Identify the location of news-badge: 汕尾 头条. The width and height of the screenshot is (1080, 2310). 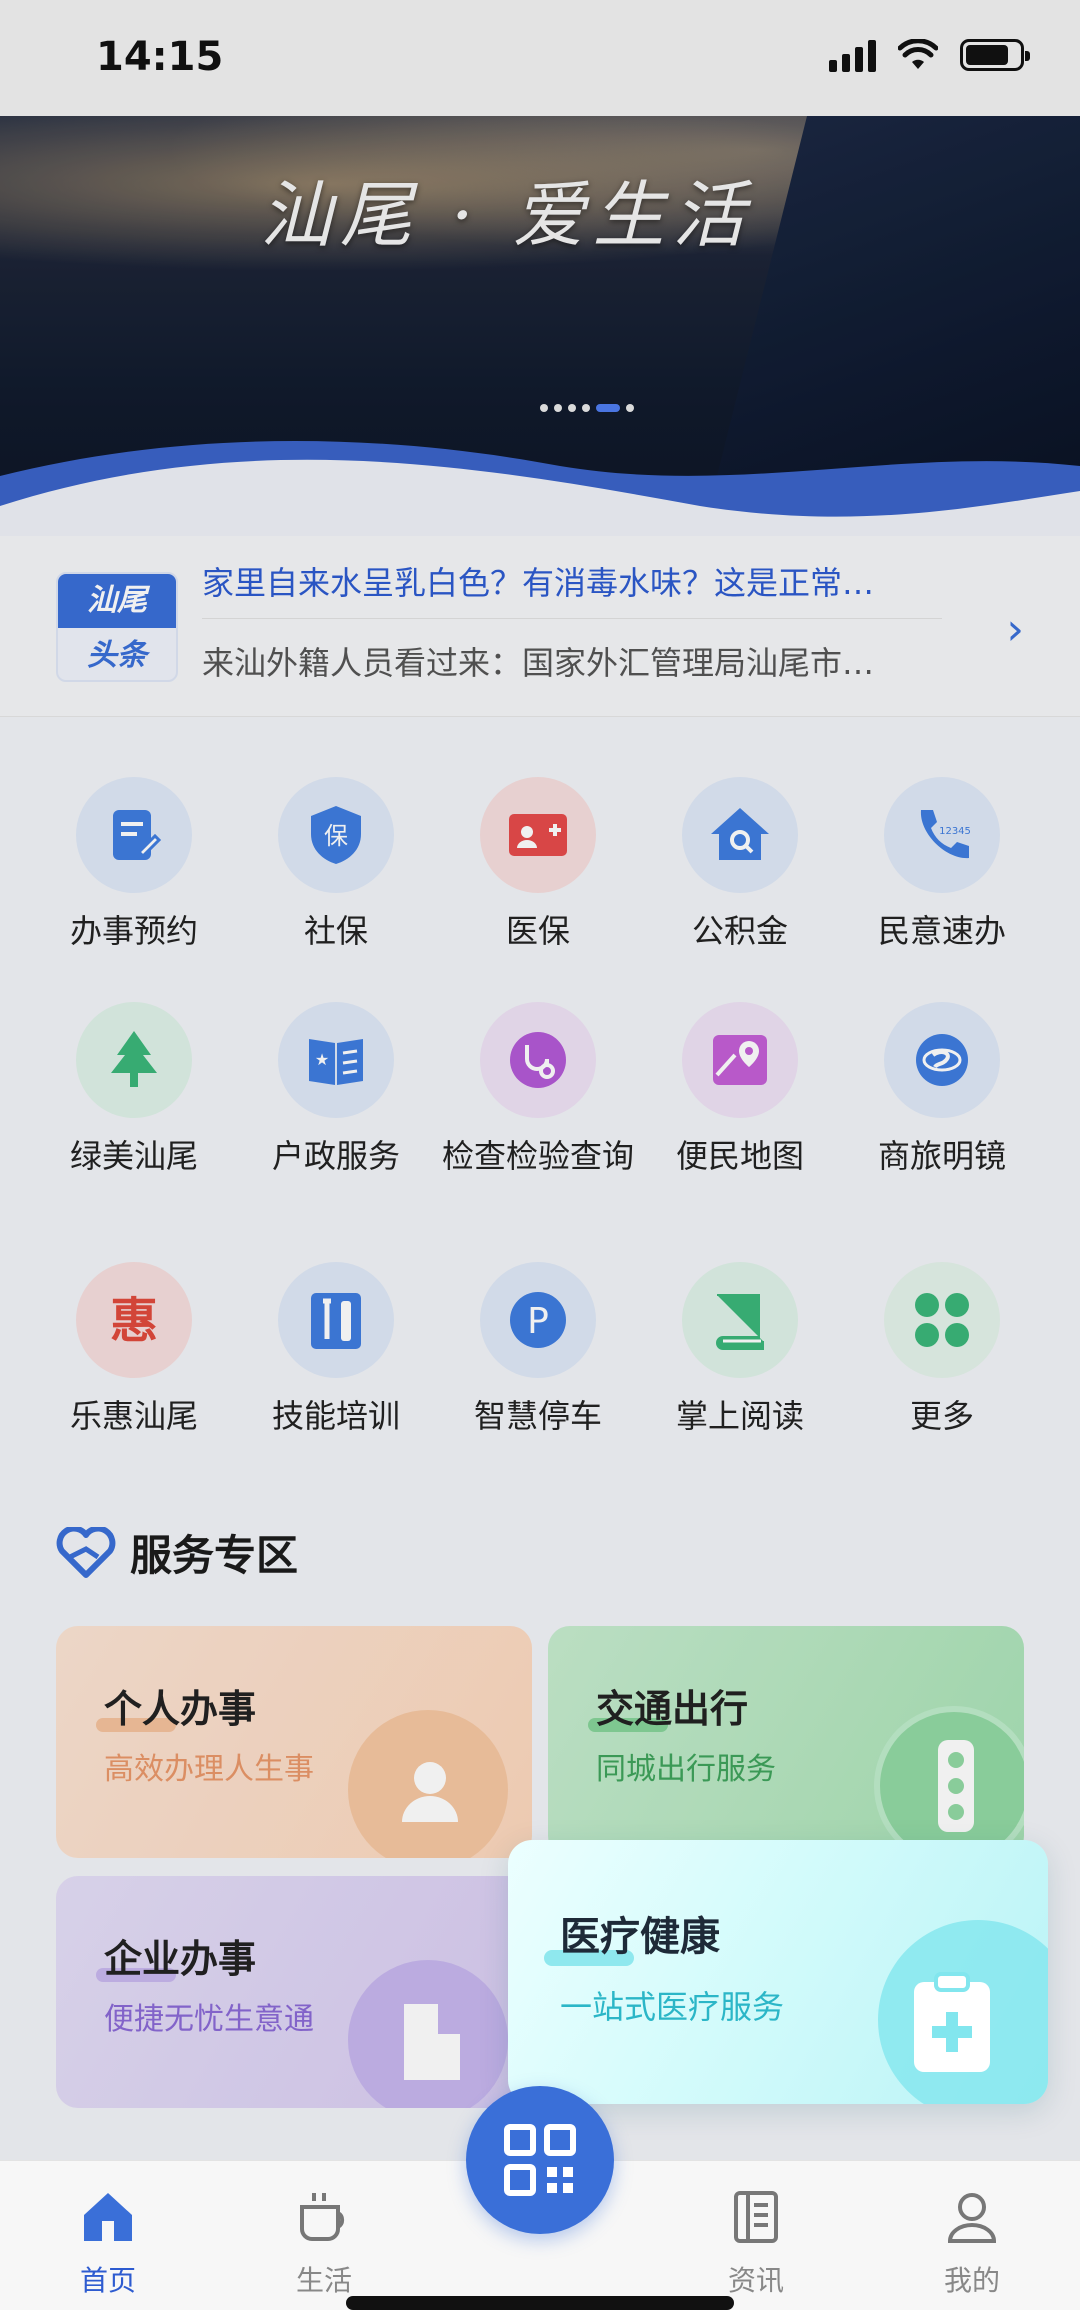
(117, 627).